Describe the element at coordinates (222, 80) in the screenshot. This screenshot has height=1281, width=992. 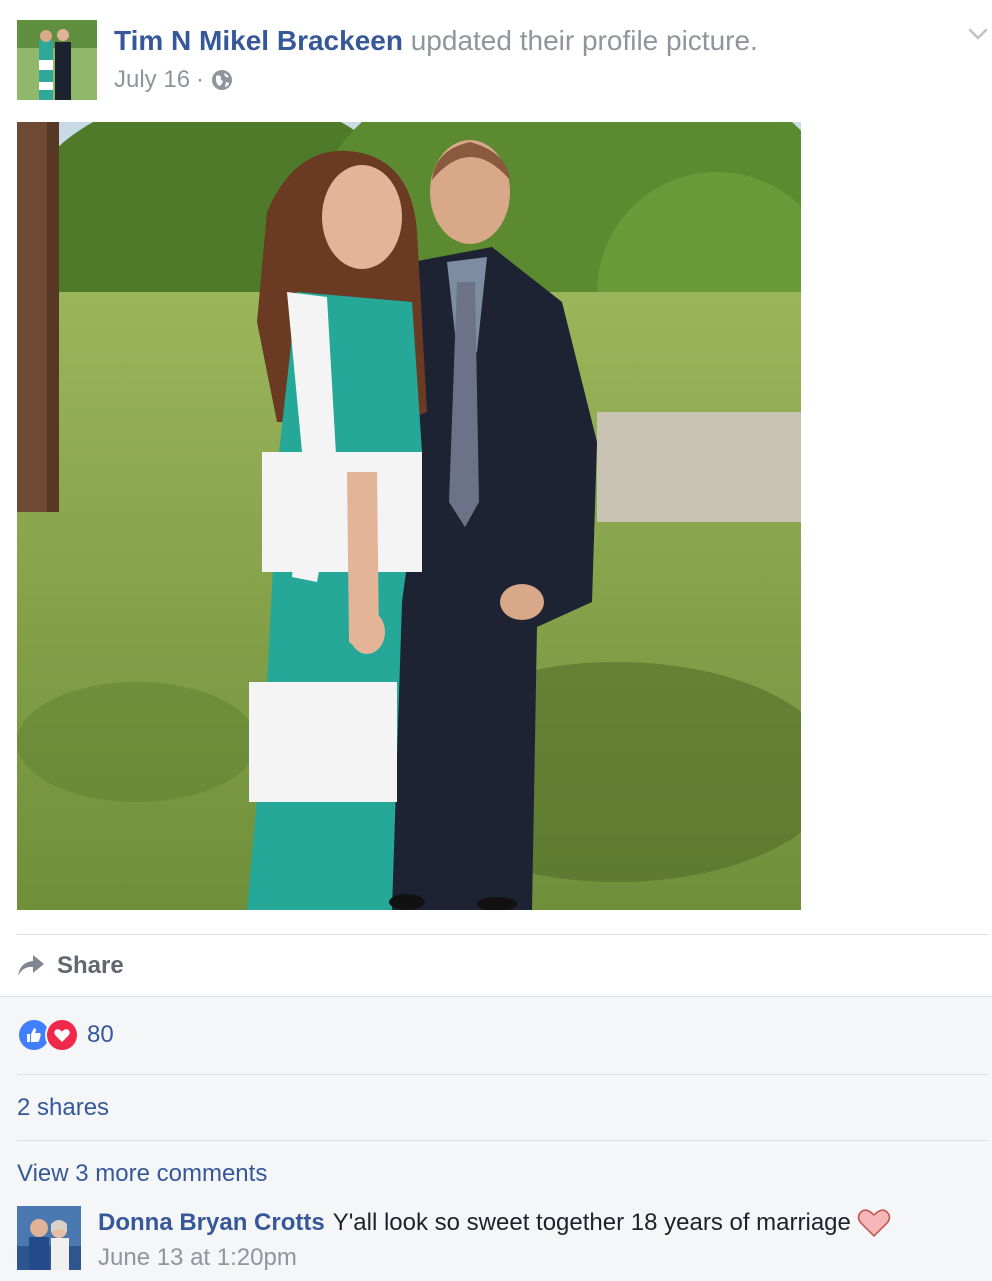
I see `globe-icon` at that location.